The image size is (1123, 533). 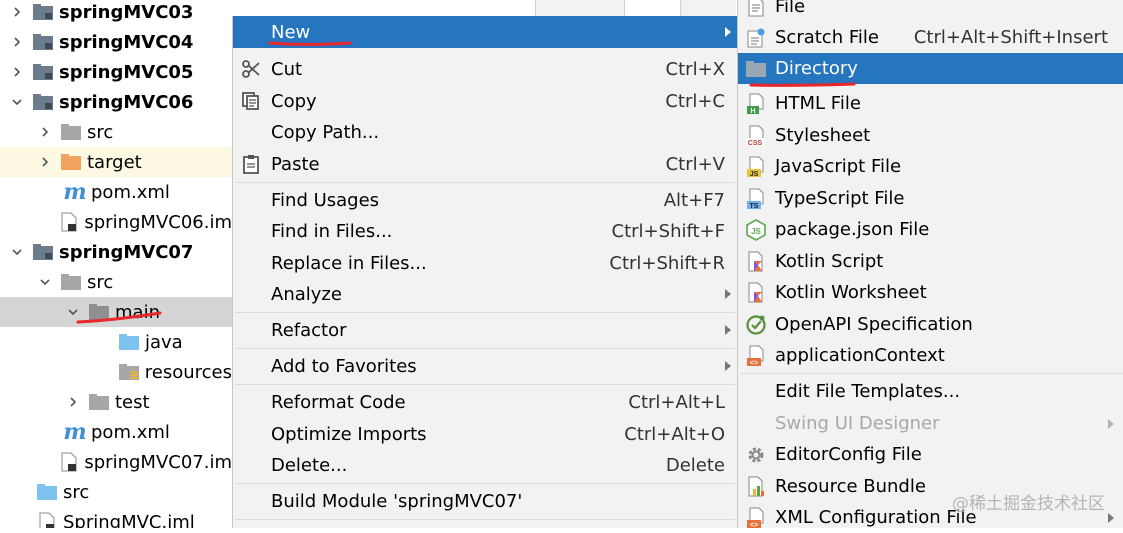 I want to click on tree-item-springmvc05: springMVC05, so click(x=116, y=72).